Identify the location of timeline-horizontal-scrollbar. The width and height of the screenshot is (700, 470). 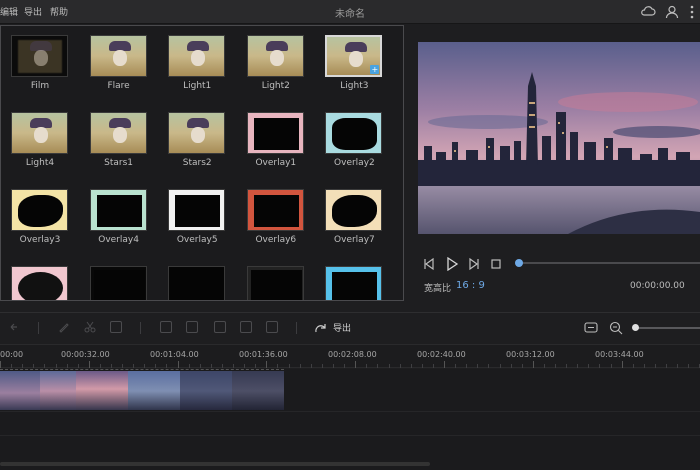
(215, 464).